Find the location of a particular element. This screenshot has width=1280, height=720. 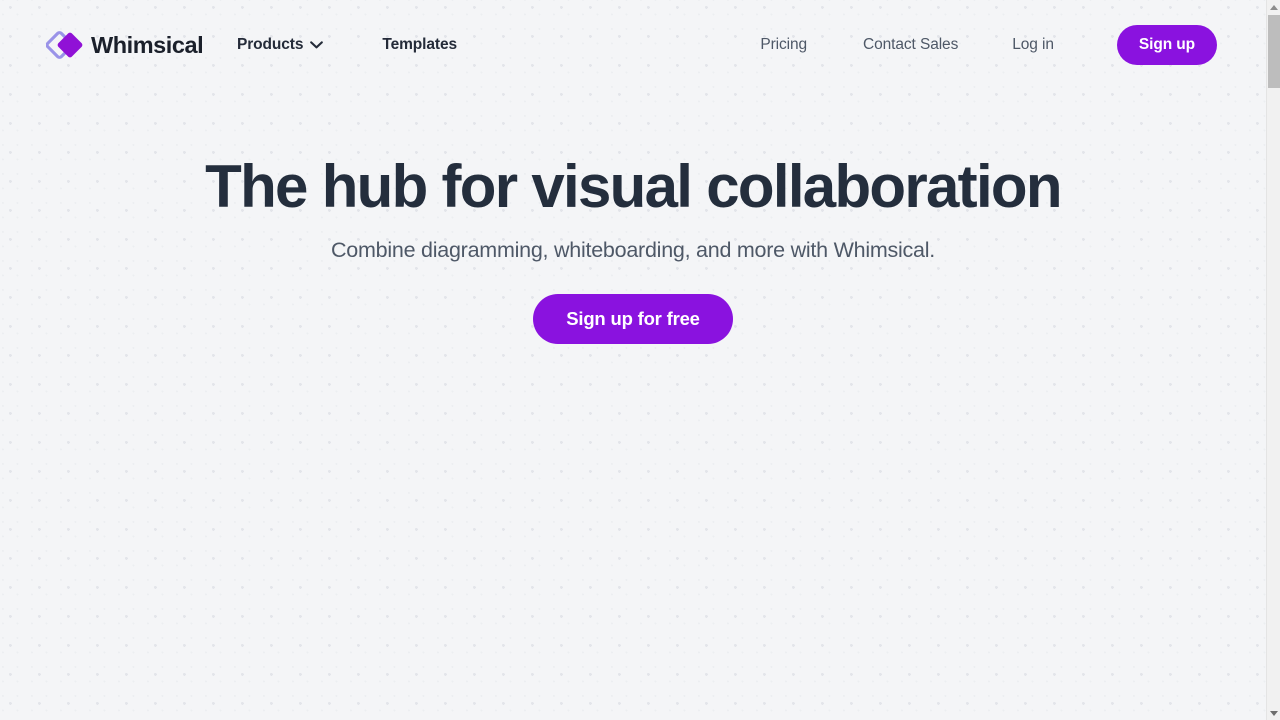

nav-item-products: Products is located at coordinates (280, 45).